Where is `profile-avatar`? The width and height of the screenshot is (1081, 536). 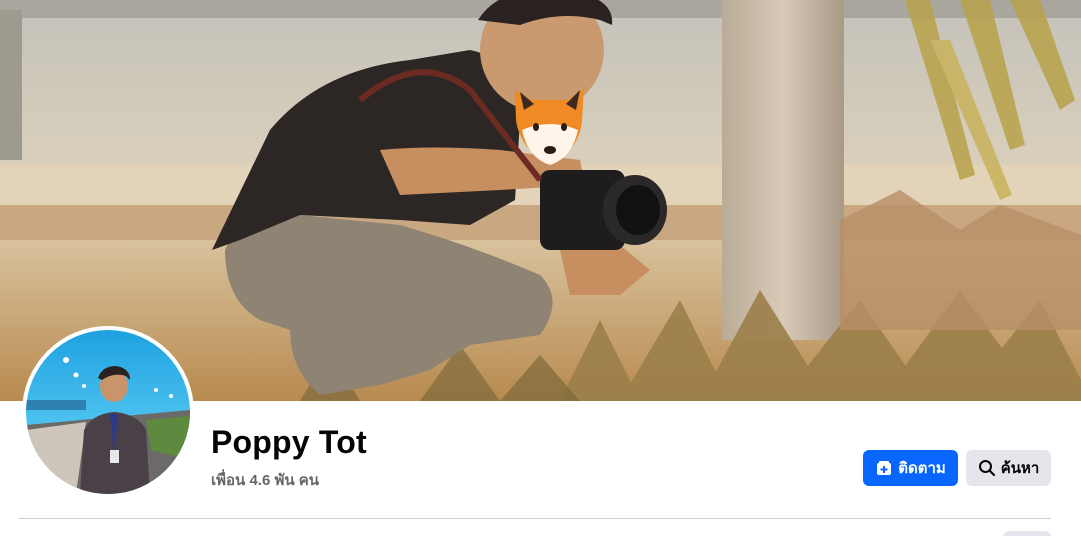 profile-avatar is located at coordinates (108, 412).